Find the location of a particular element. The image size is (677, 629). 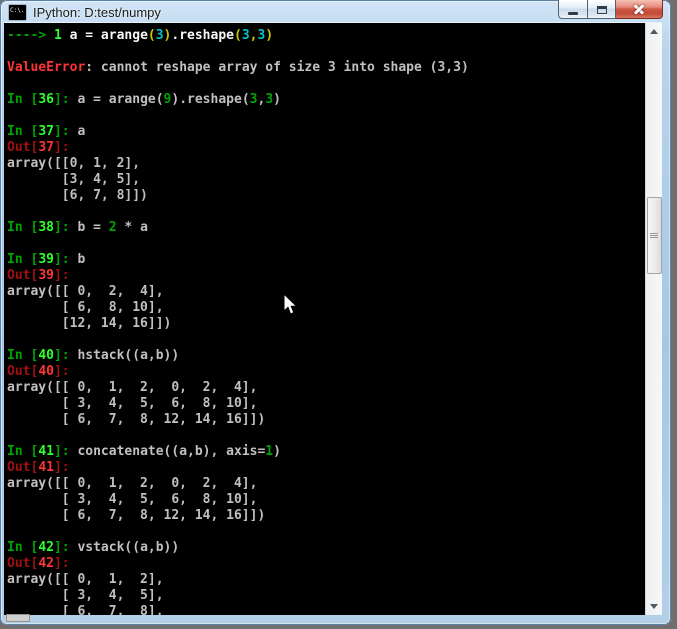

console-line: Out[41]: is located at coordinates (38, 467).